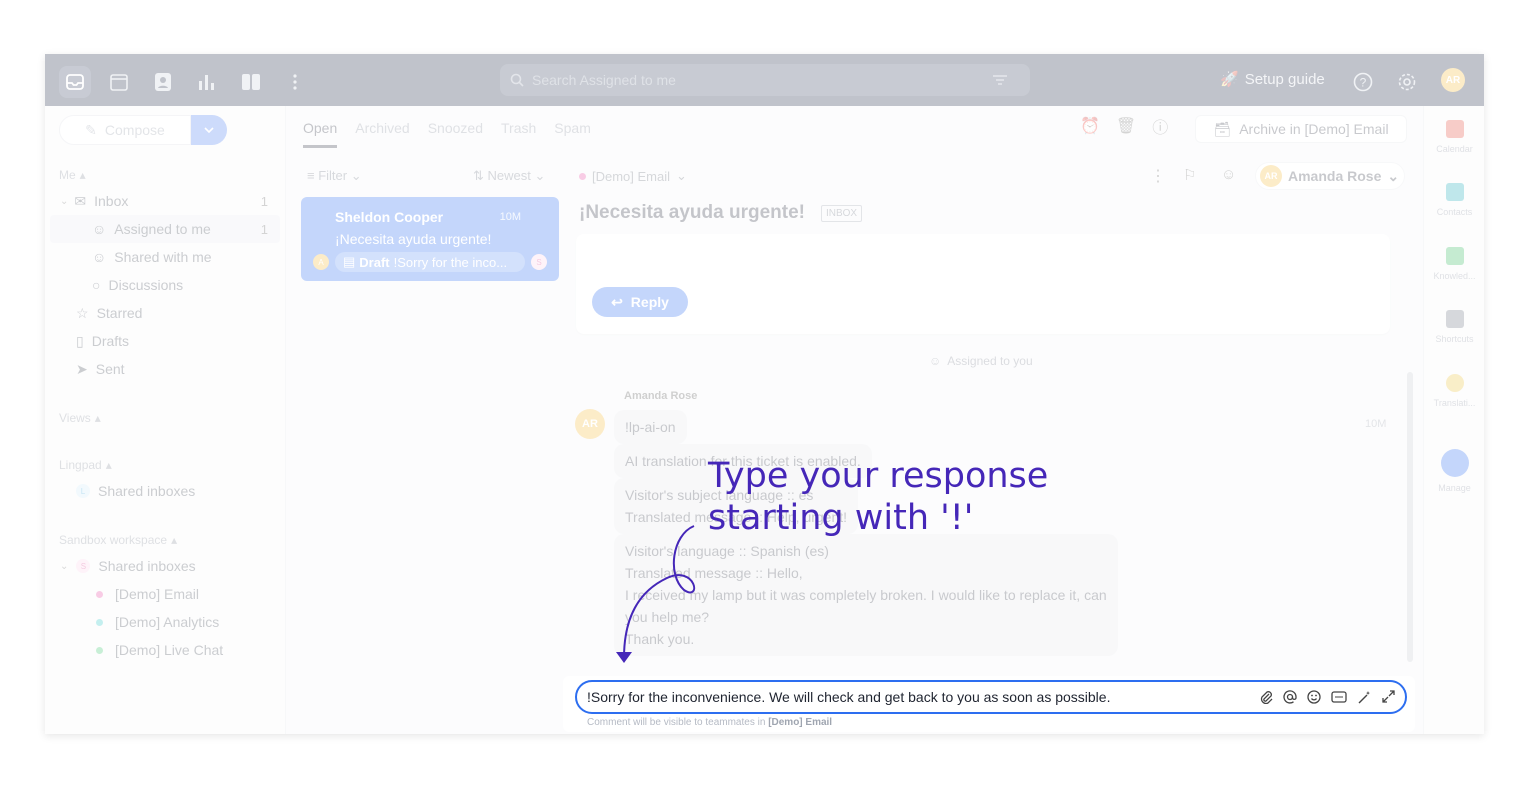  I want to click on compose-dropdown-button, so click(209, 130).